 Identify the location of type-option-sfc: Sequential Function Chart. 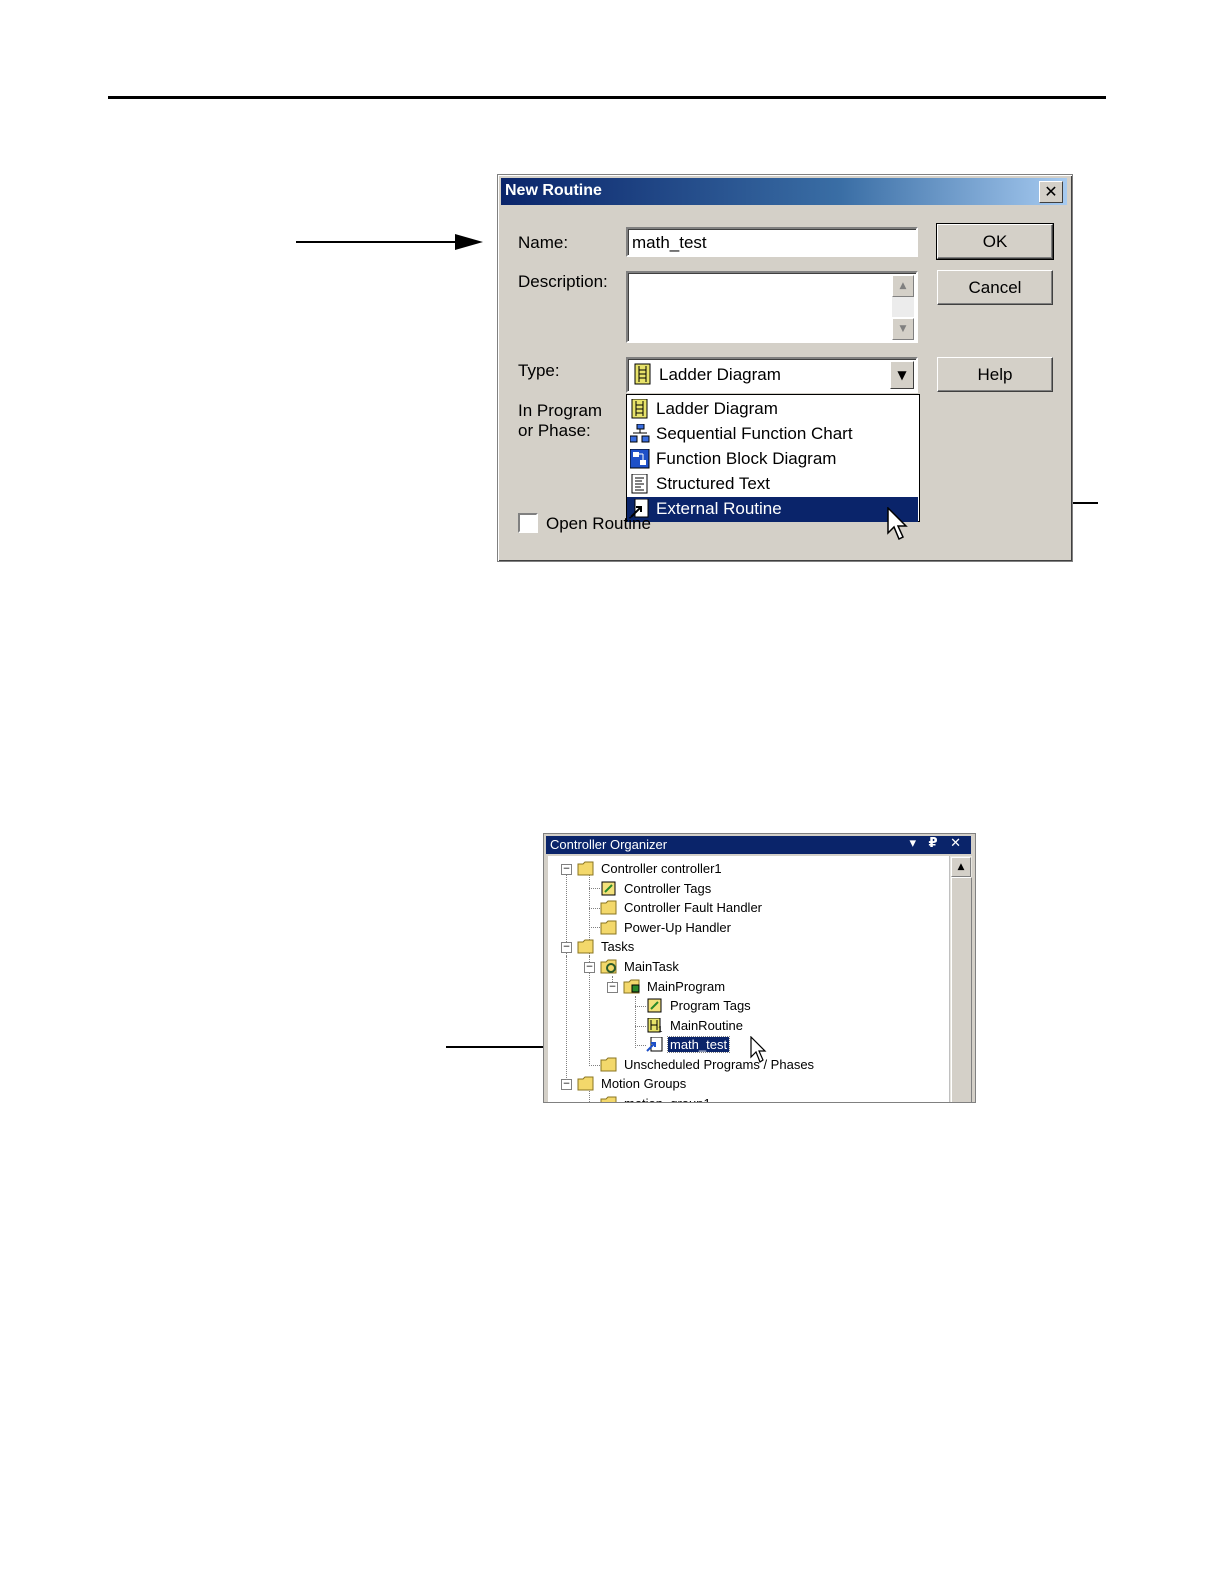
(772, 434).